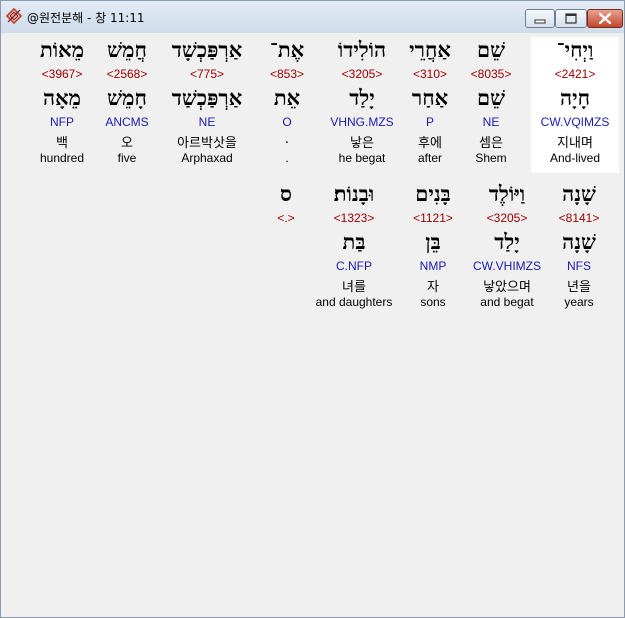  What do you see at coordinates (575, 74) in the screenshot?
I see `strong-number: <2421>` at bounding box center [575, 74].